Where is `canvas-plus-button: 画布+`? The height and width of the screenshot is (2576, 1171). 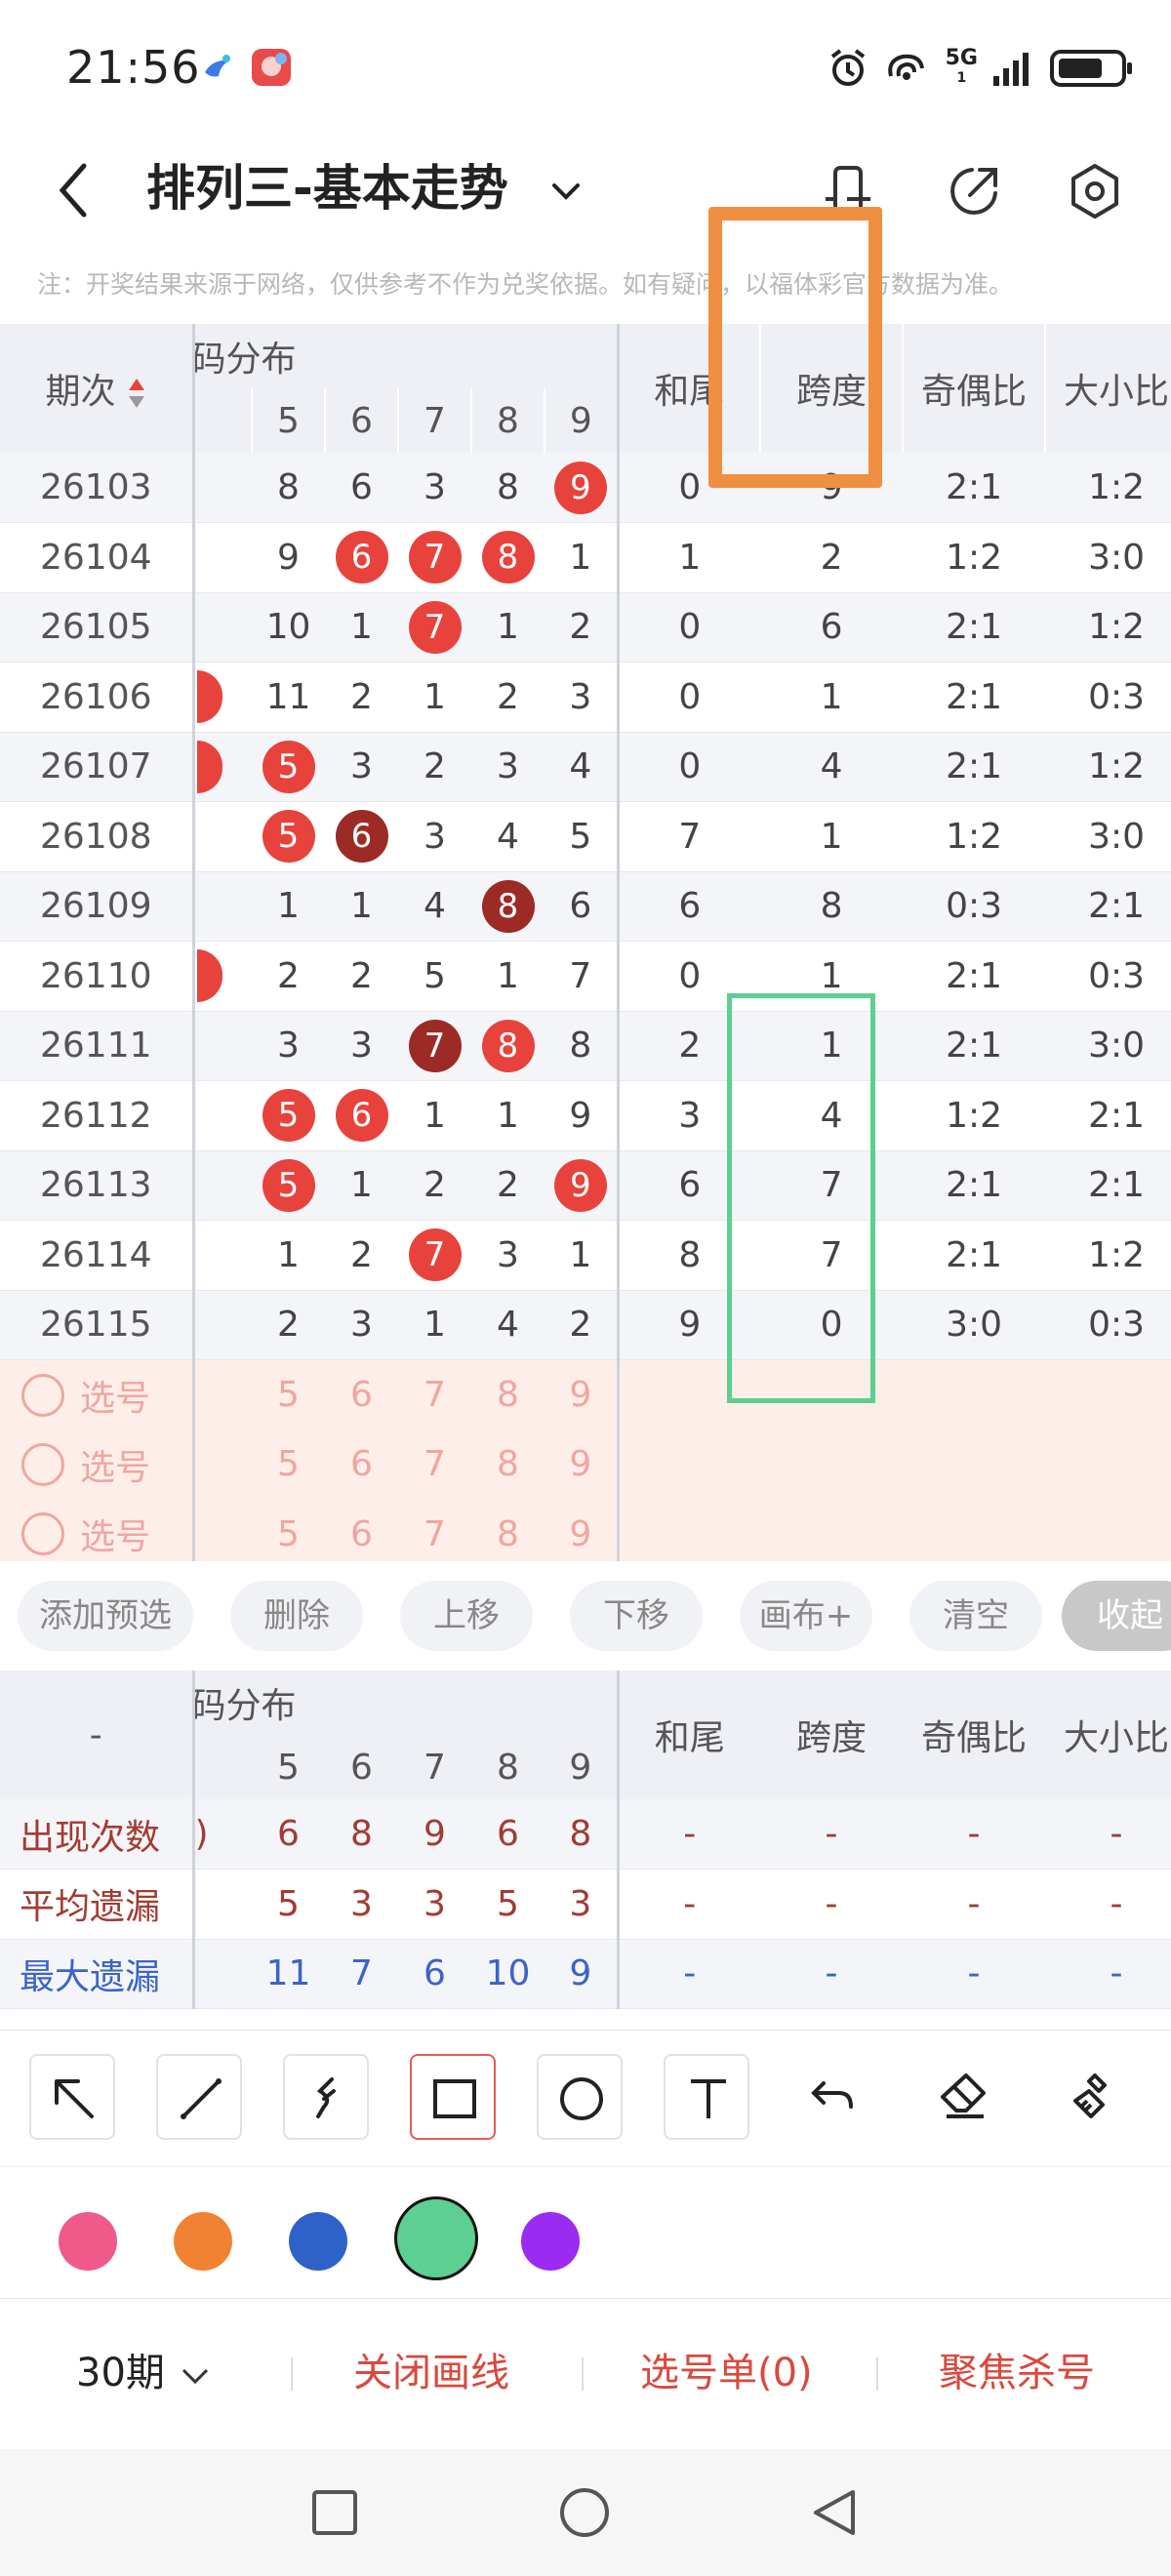 canvas-plus-button: 画布+ is located at coordinates (806, 1616).